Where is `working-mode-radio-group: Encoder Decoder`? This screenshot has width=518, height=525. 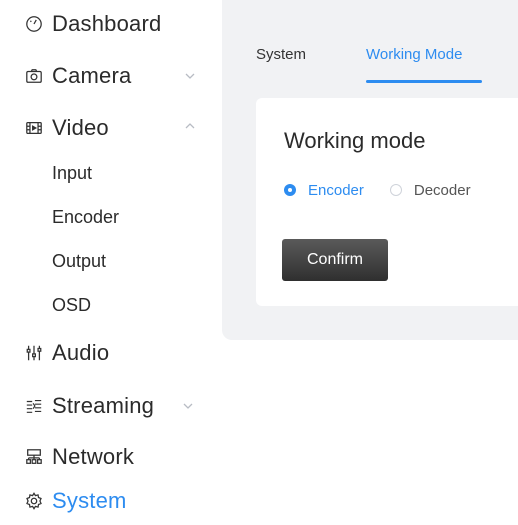
working-mode-radio-group: Encoder Decoder is located at coordinates (390, 190).